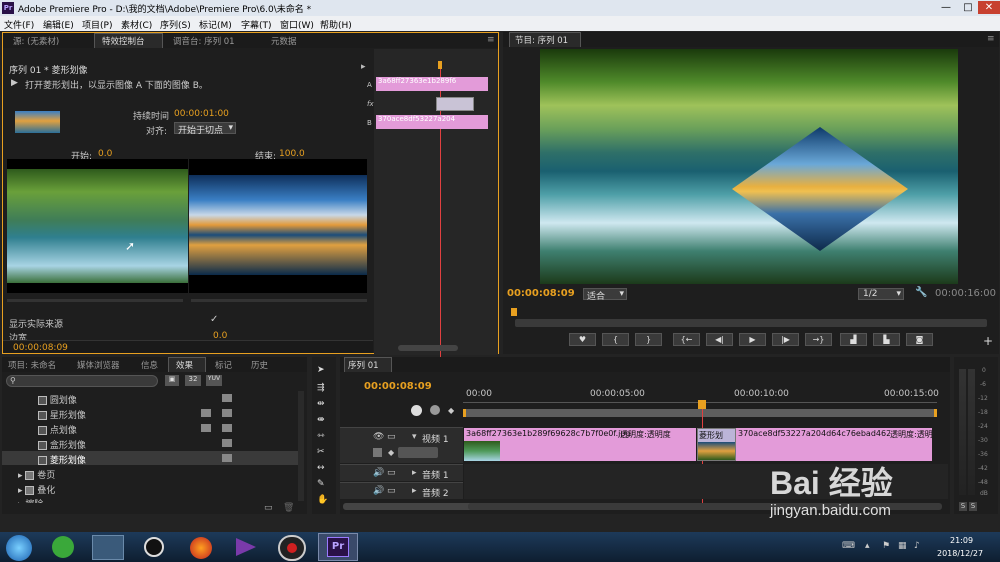 The height and width of the screenshot is (562, 1000). What do you see at coordinates (97, 24) in the screenshot?
I see `menu-project: 项目(P)` at bounding box center [97, 24].